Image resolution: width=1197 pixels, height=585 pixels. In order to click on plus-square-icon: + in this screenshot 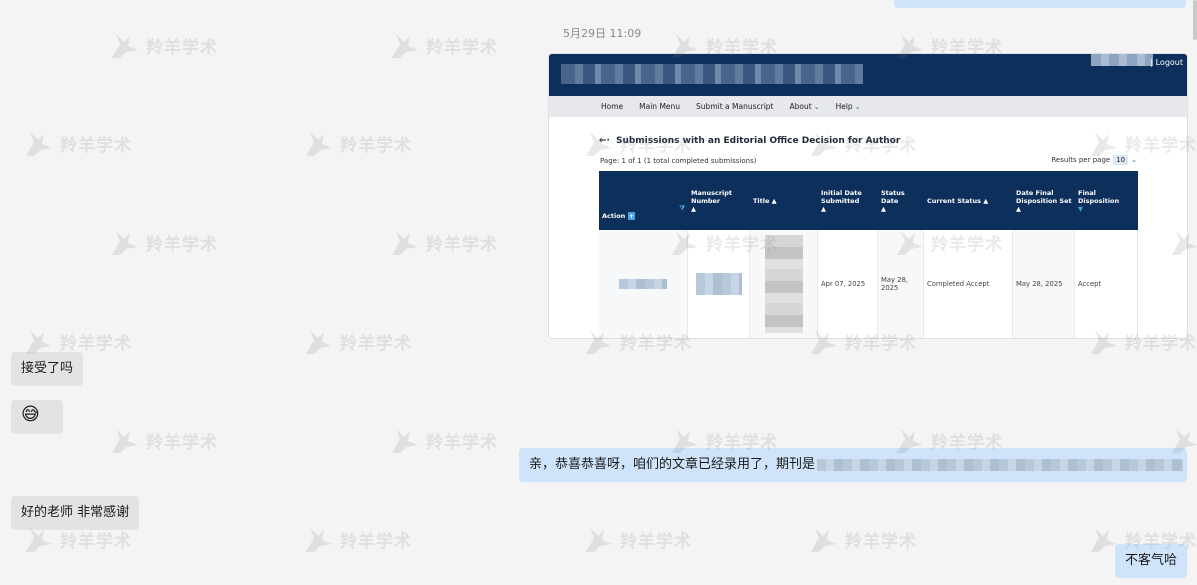, I will do `click(631, 216)`.